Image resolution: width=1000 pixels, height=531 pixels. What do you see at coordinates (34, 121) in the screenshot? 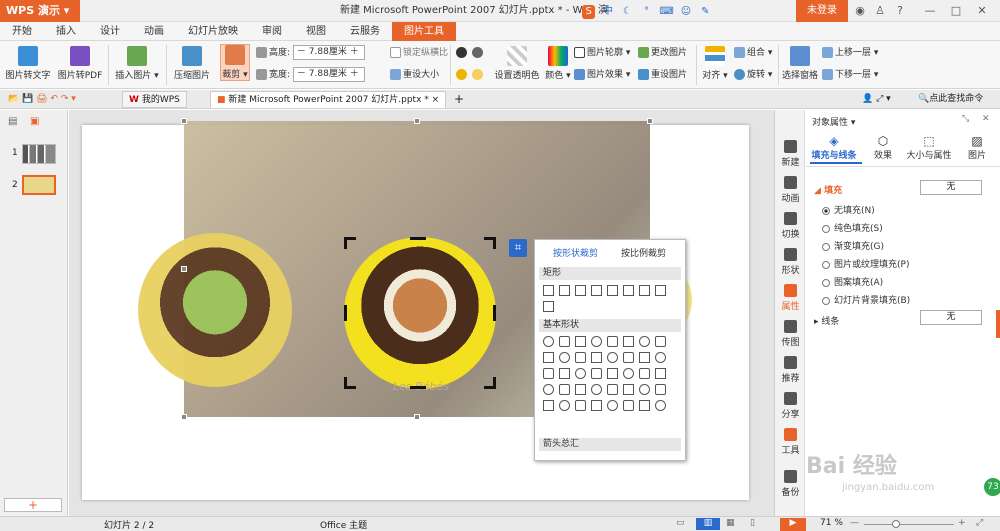
I see `slides-view-icon: ▣` at bounding box center [34, 121].